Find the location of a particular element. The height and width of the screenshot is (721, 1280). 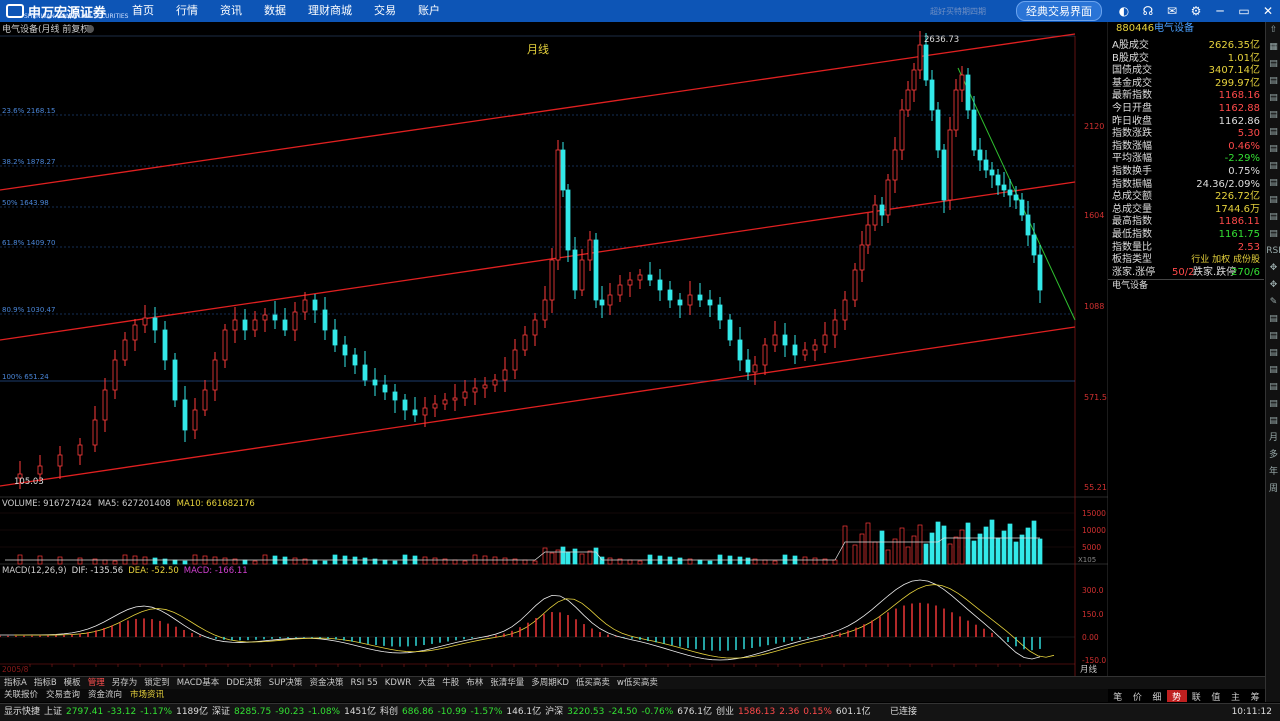

toolbar-button: ⇧ is located at coordinates (1273, 30).